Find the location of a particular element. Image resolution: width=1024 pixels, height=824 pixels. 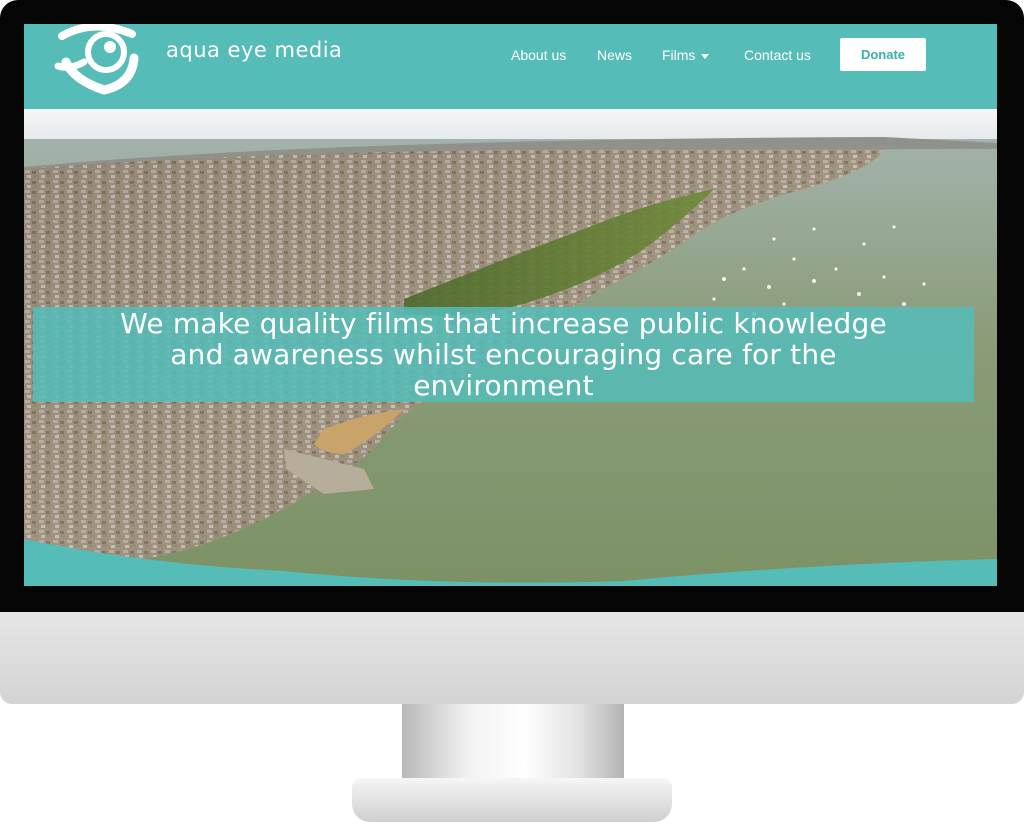

nav-news: News is located at coordinates (614, 55).